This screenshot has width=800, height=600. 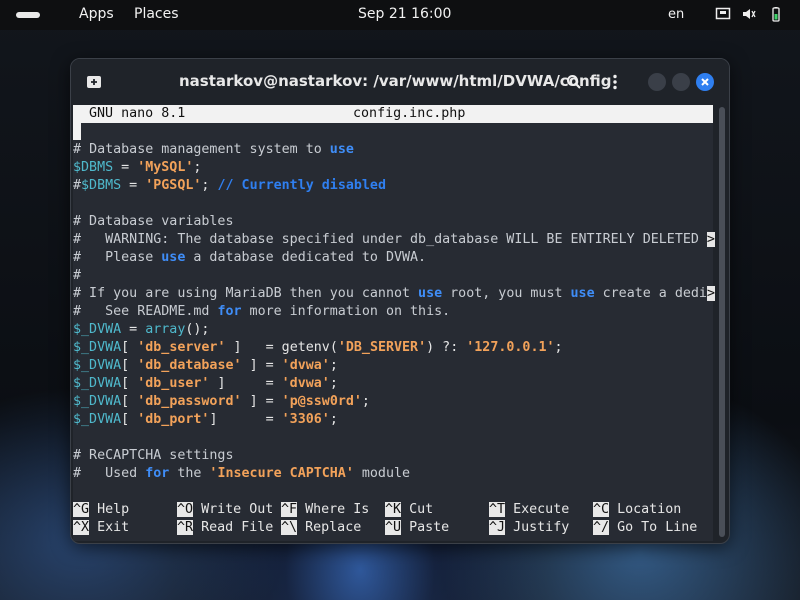 I want to click on menu-kebab-icon, so click(x=615, y=82).